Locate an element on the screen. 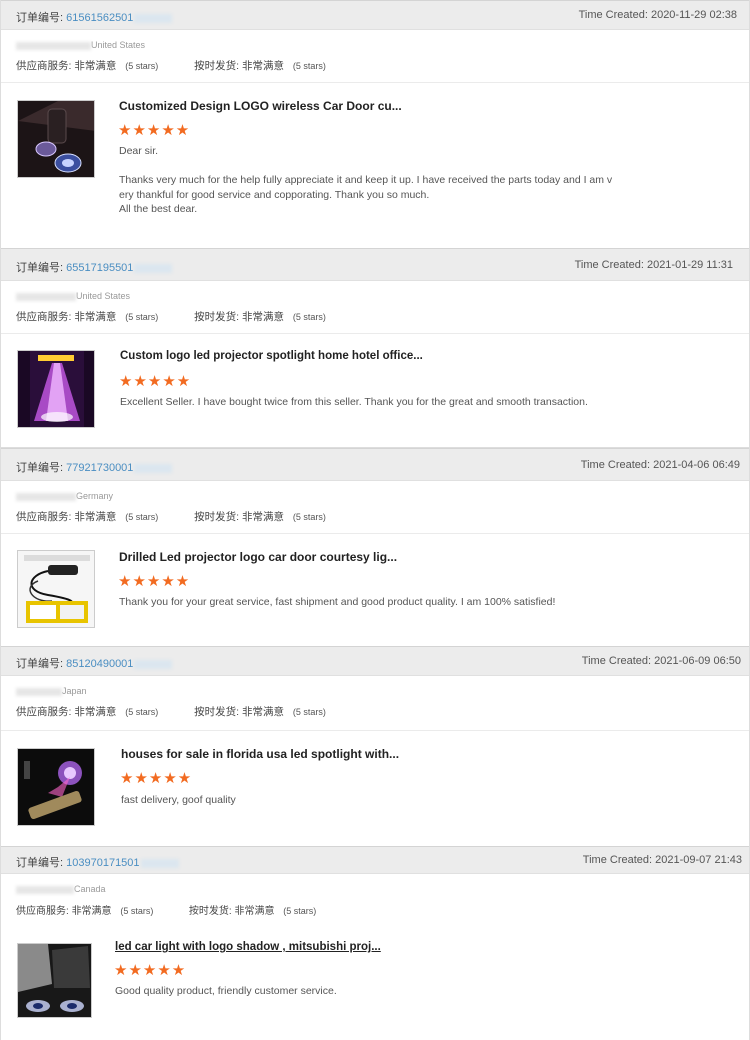 This screenshot has width=750, height=1040. buyer-country: Germany is located at coordinates (95, 496).